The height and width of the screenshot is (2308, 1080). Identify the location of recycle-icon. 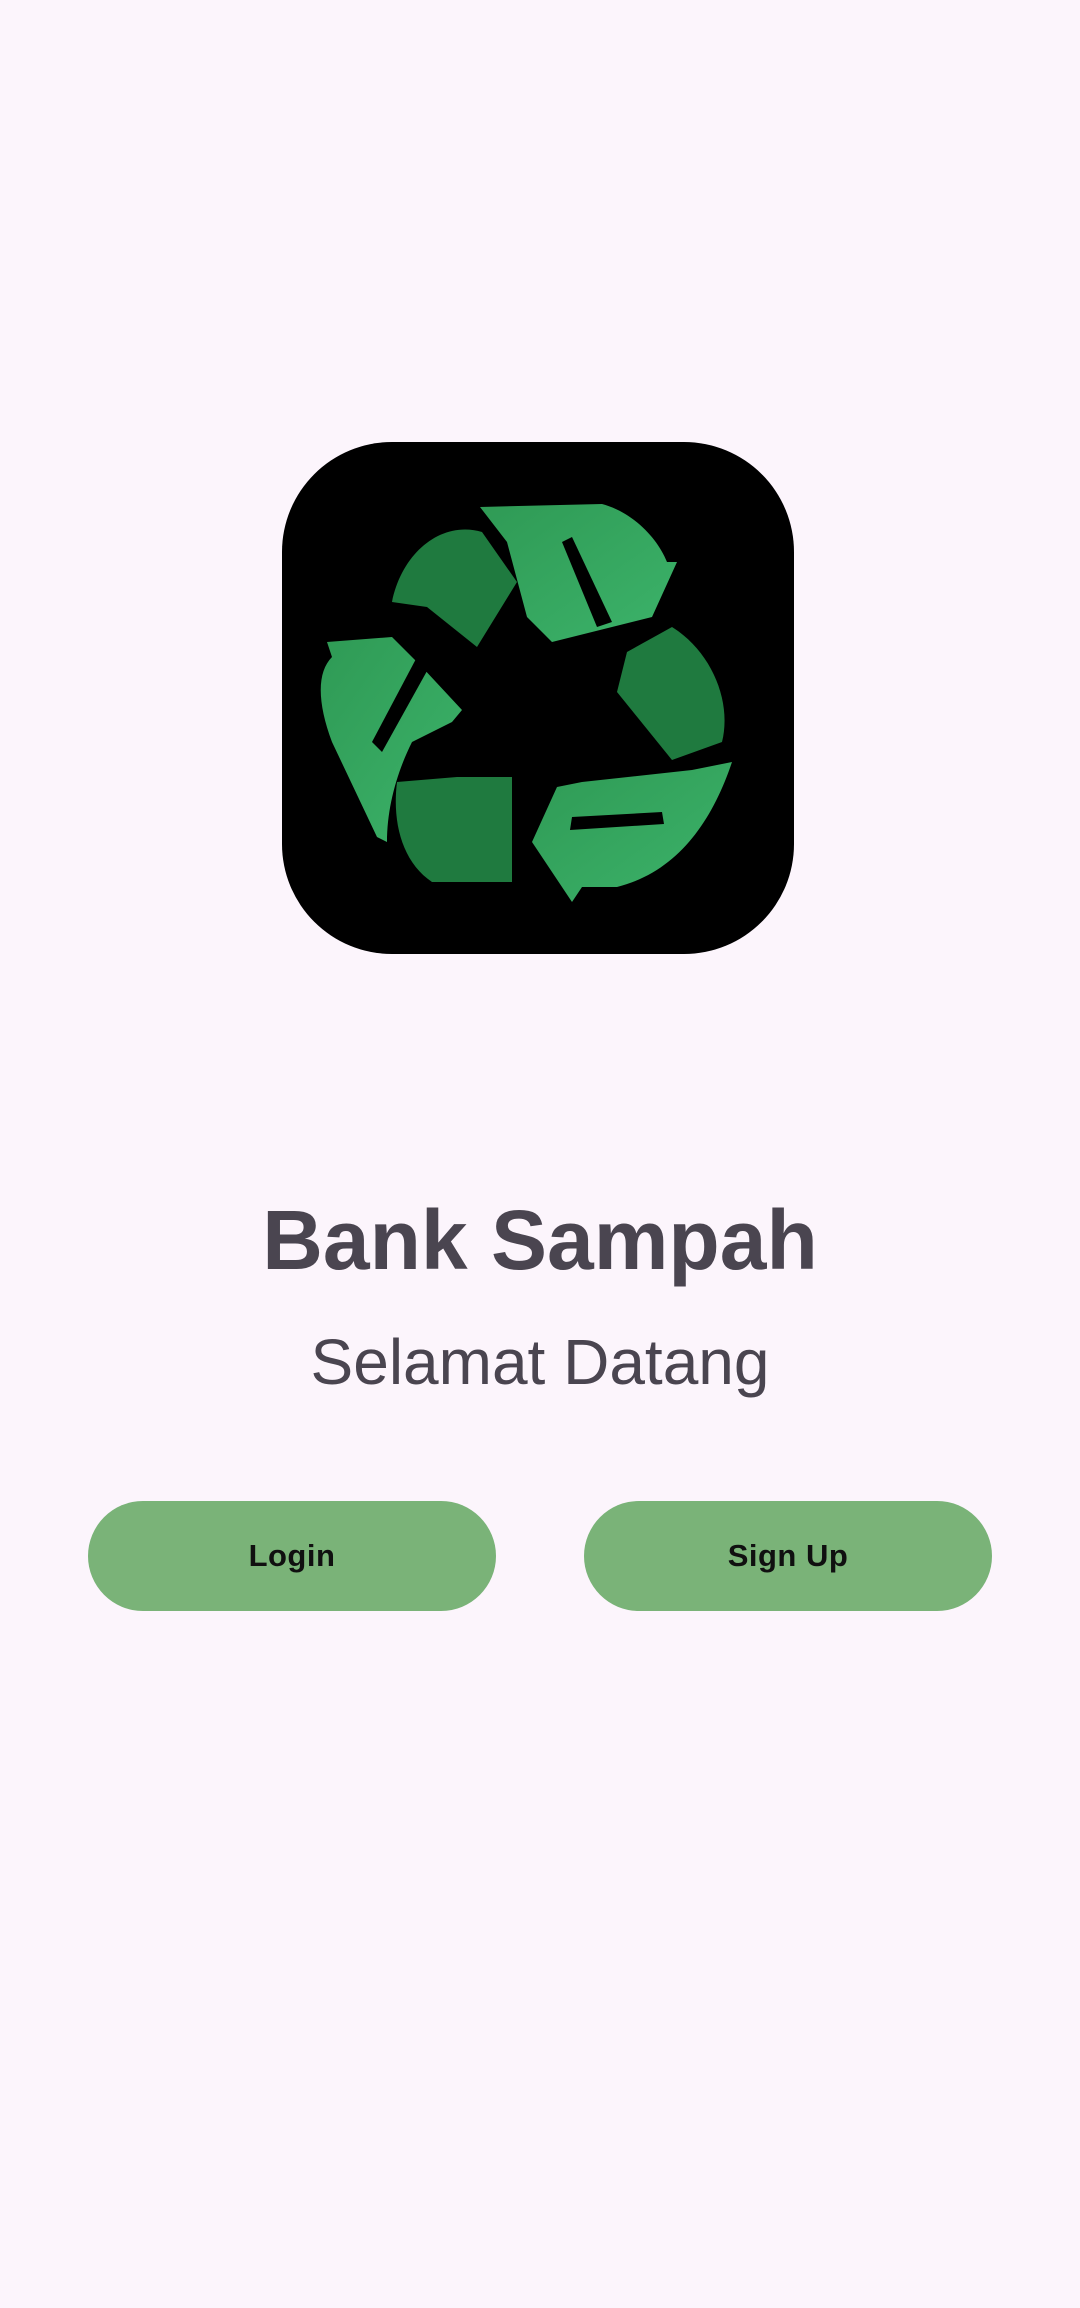
(526, 703).